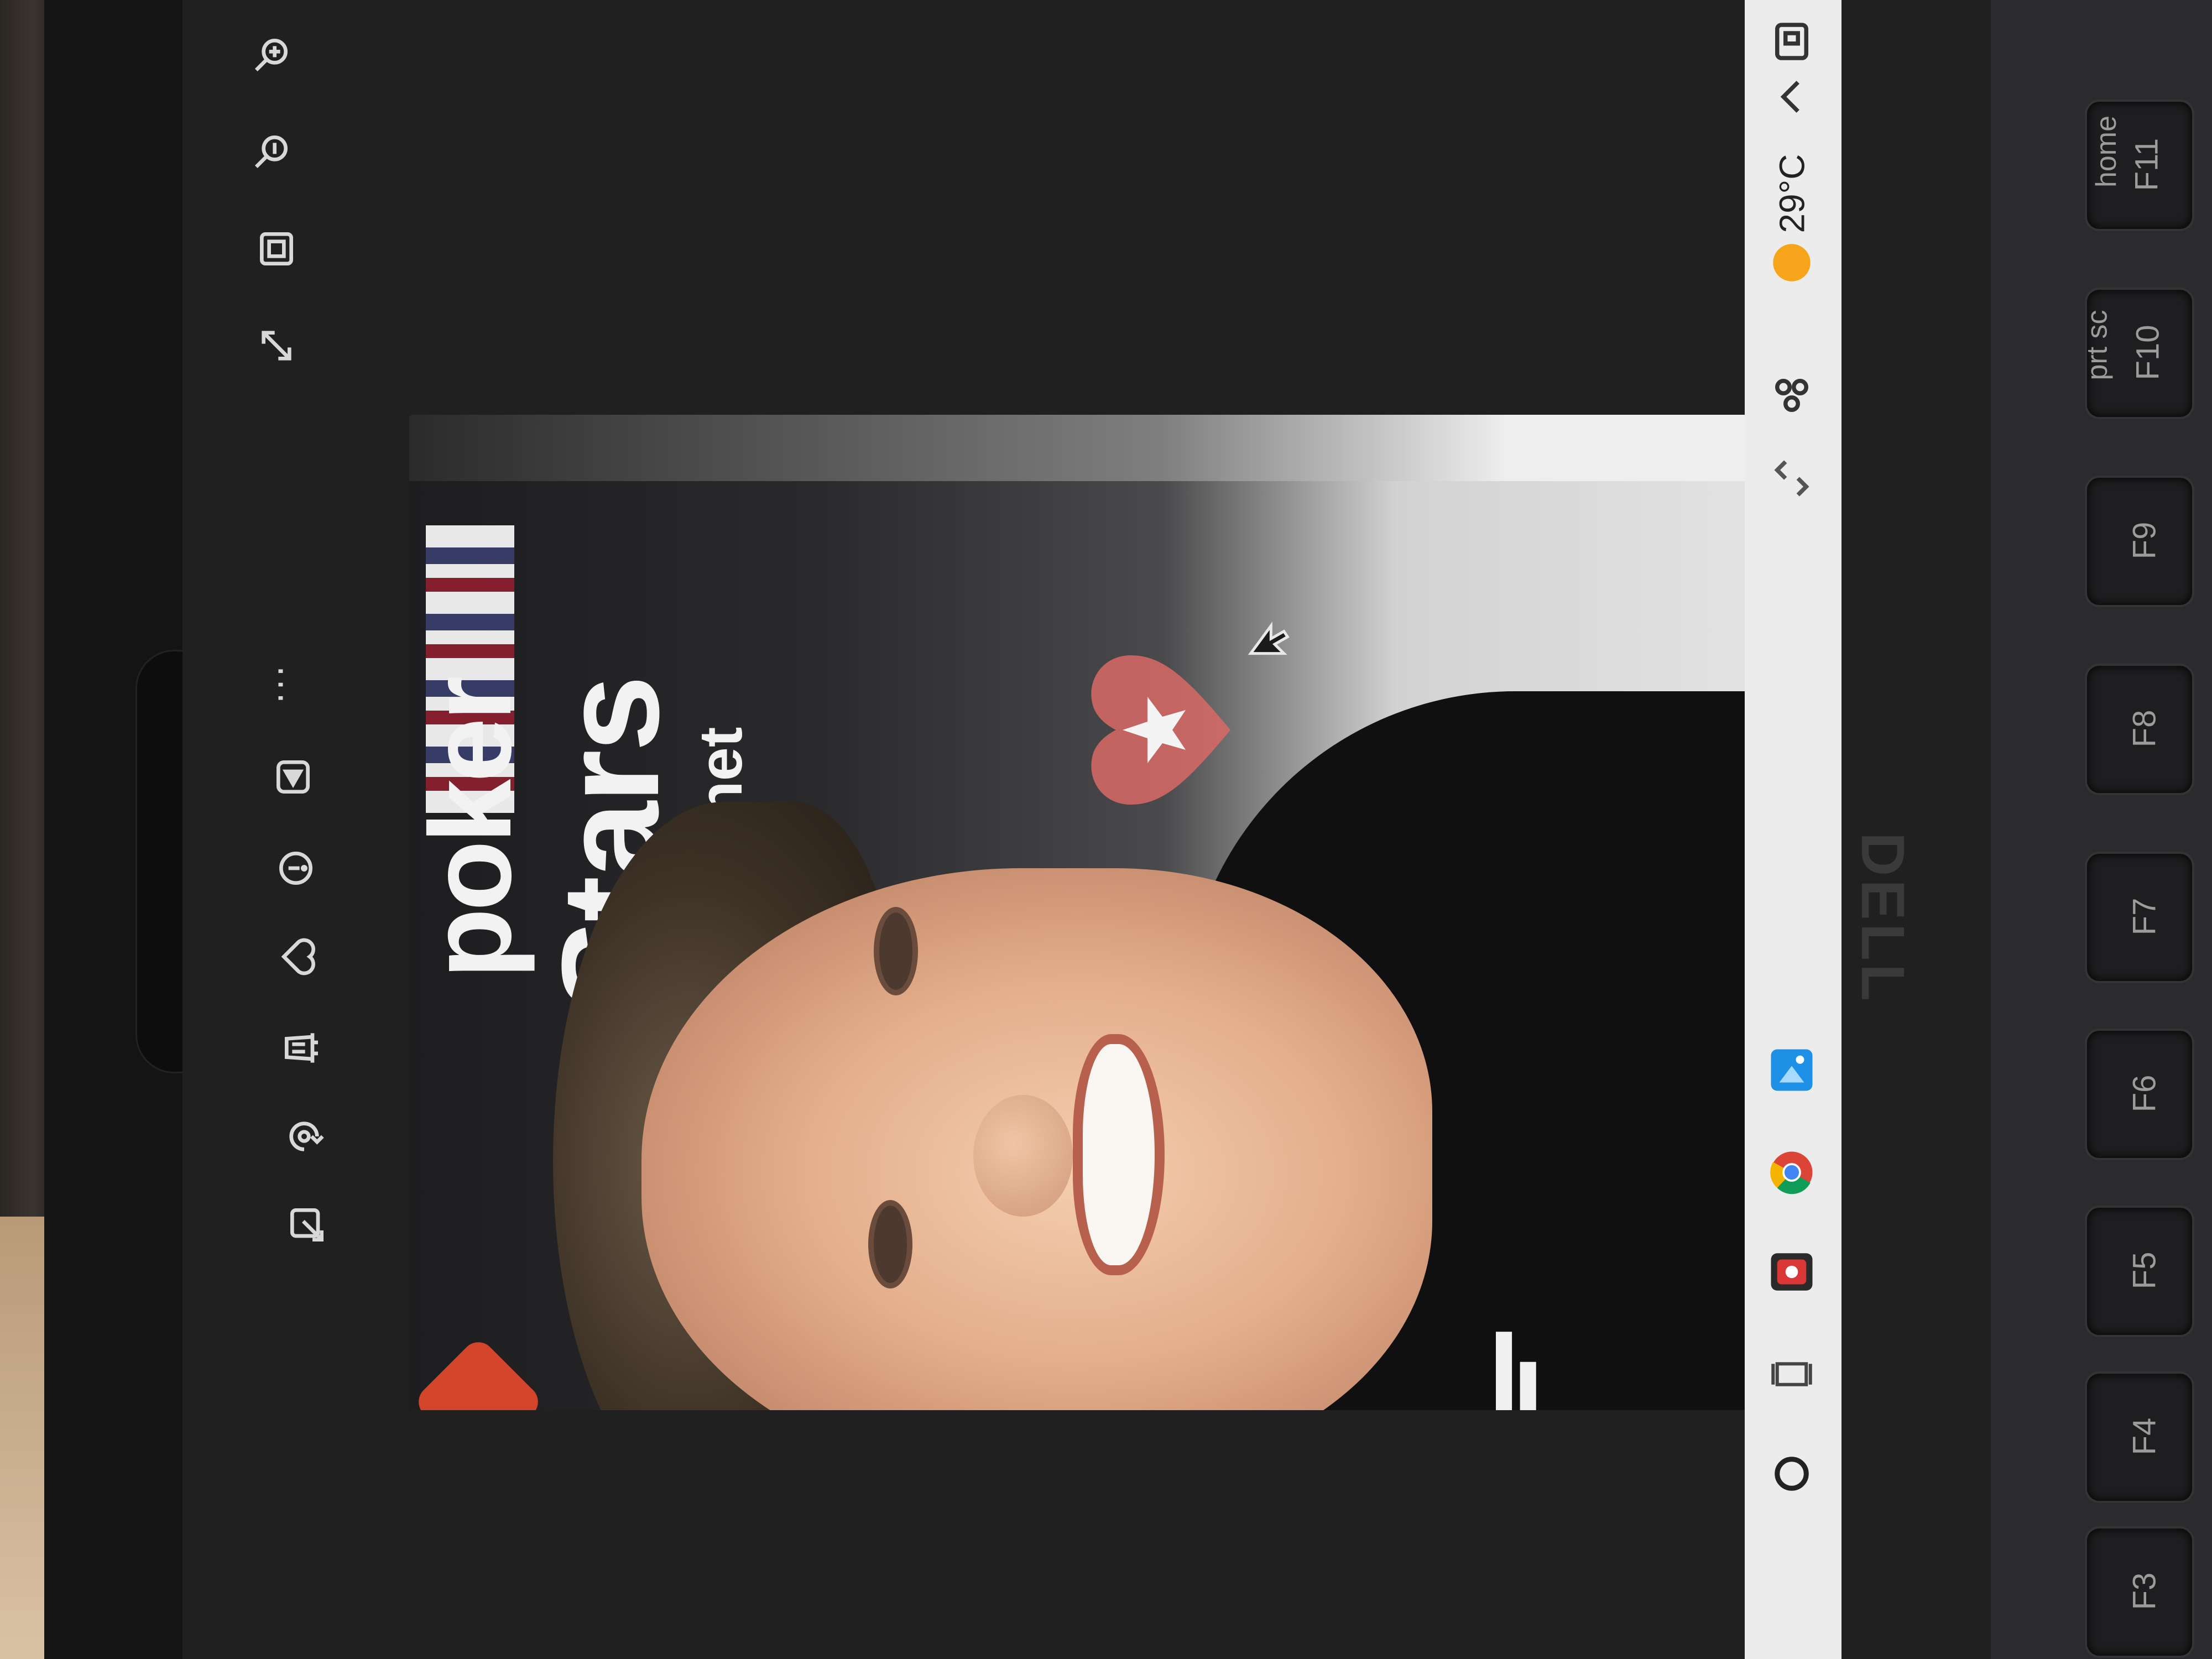 The height and width of the screenshot is (1659, 2212). I want to click on key-f9-main: F9, so click(2145, 541).